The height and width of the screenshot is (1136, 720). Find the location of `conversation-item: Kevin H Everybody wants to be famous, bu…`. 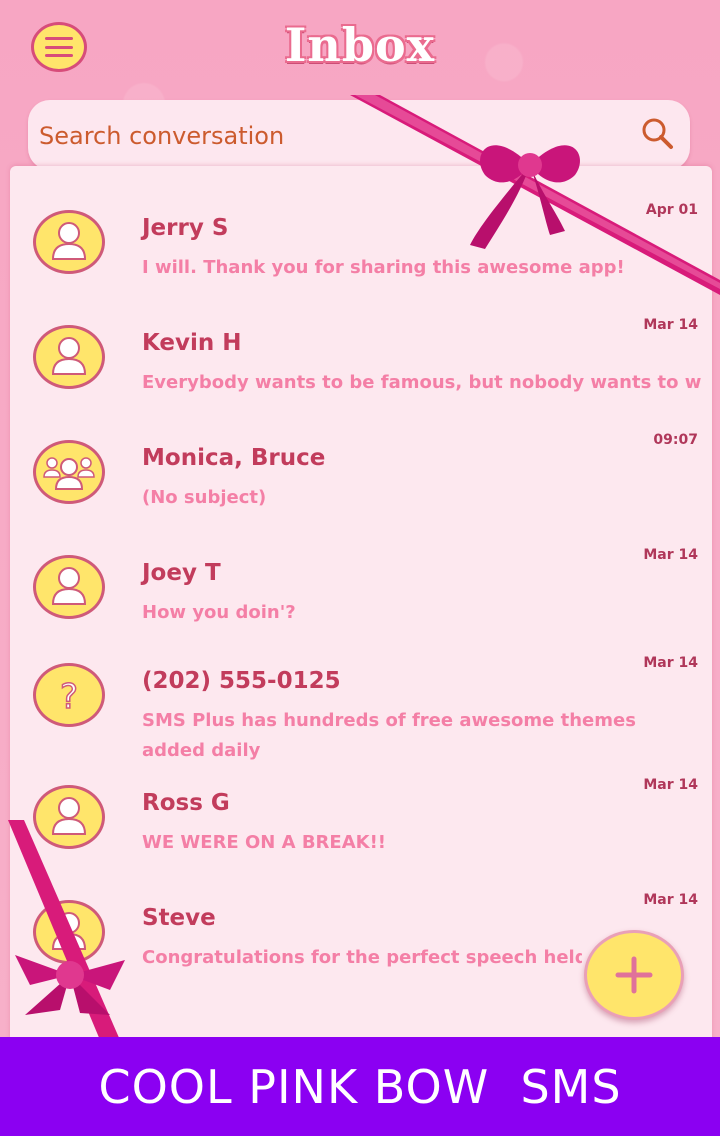

conversation-item: Kevin H Everybody wants to be famous, bu… is located at coordinates (361, 337).